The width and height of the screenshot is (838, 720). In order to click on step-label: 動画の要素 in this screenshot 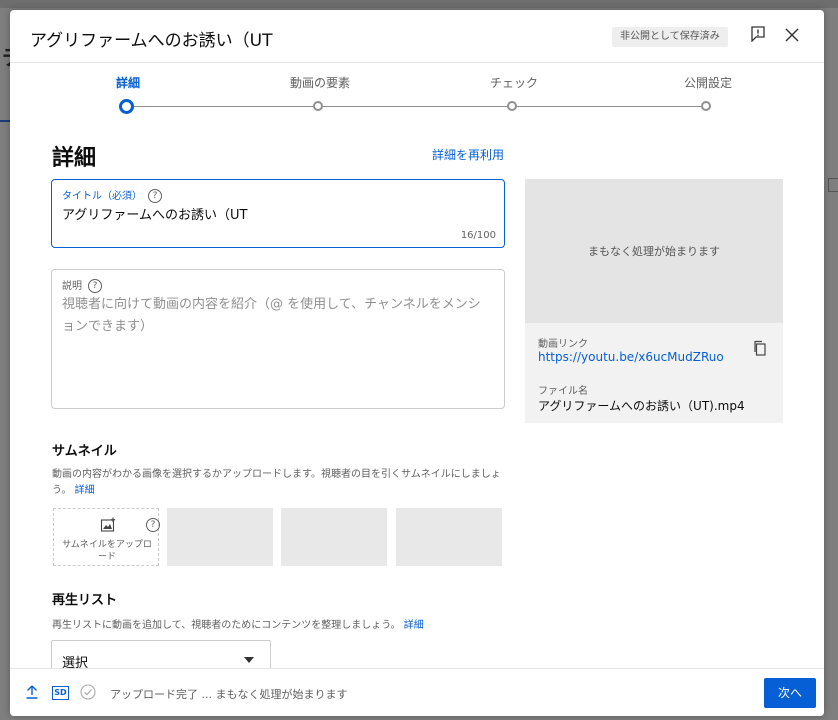, I will do `click(319, 83)`.